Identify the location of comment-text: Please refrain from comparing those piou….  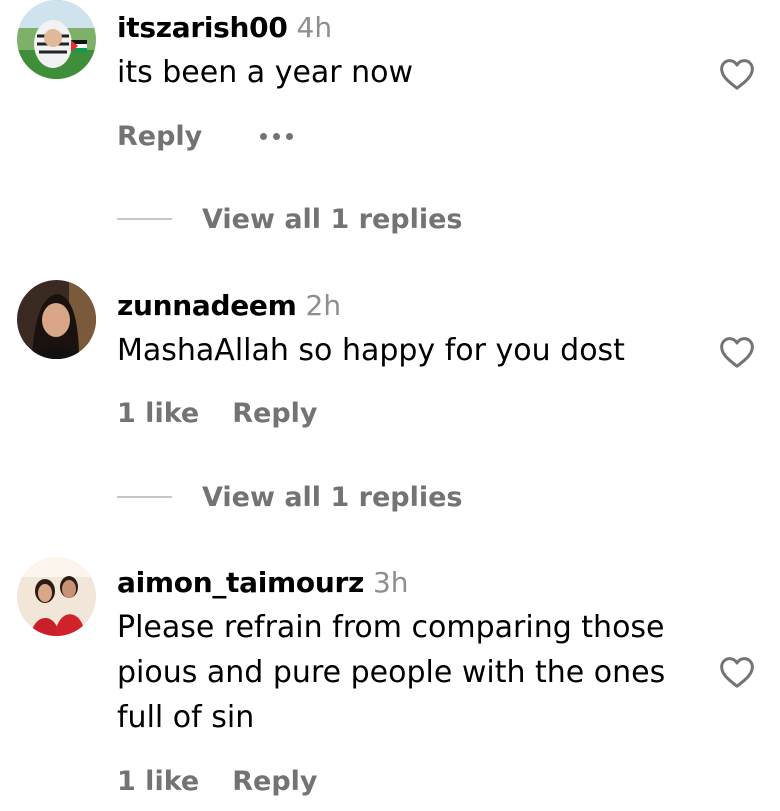
(391, 672).